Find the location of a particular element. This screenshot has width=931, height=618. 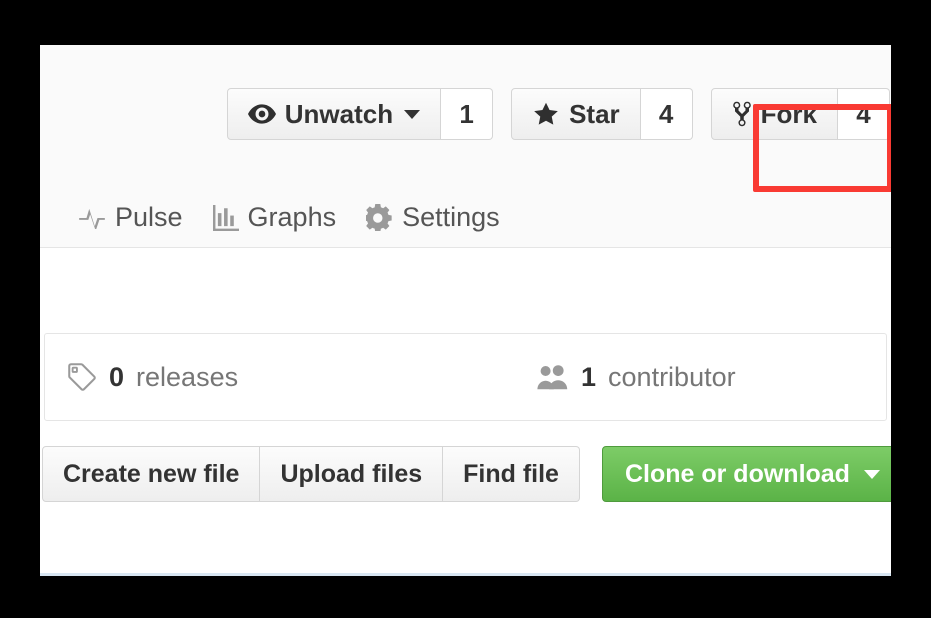

numbers-summary: 0 releases 1 contributor is located at coordinates (465, 377).